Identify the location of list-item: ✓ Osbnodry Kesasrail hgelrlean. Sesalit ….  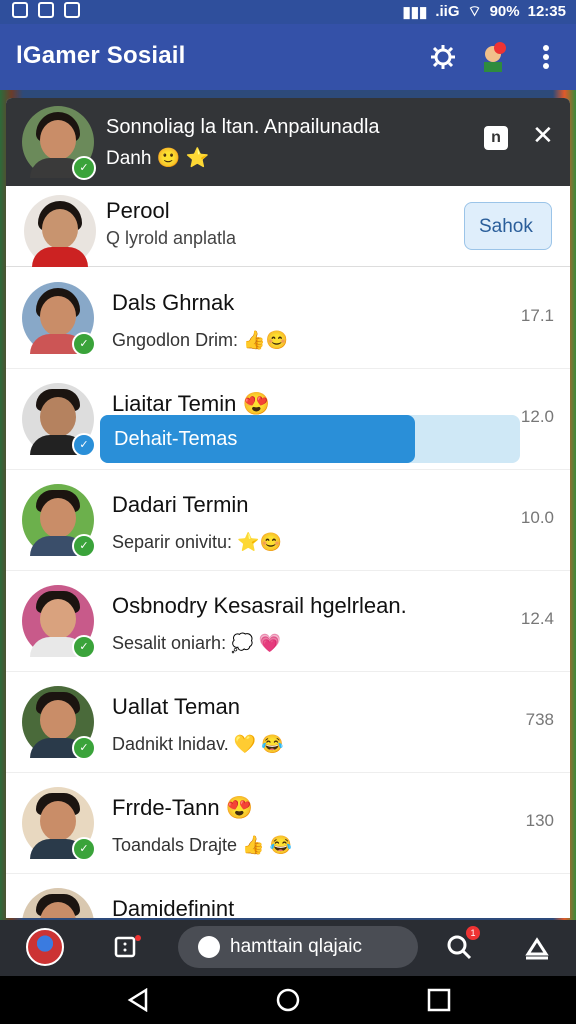
(288, 621).